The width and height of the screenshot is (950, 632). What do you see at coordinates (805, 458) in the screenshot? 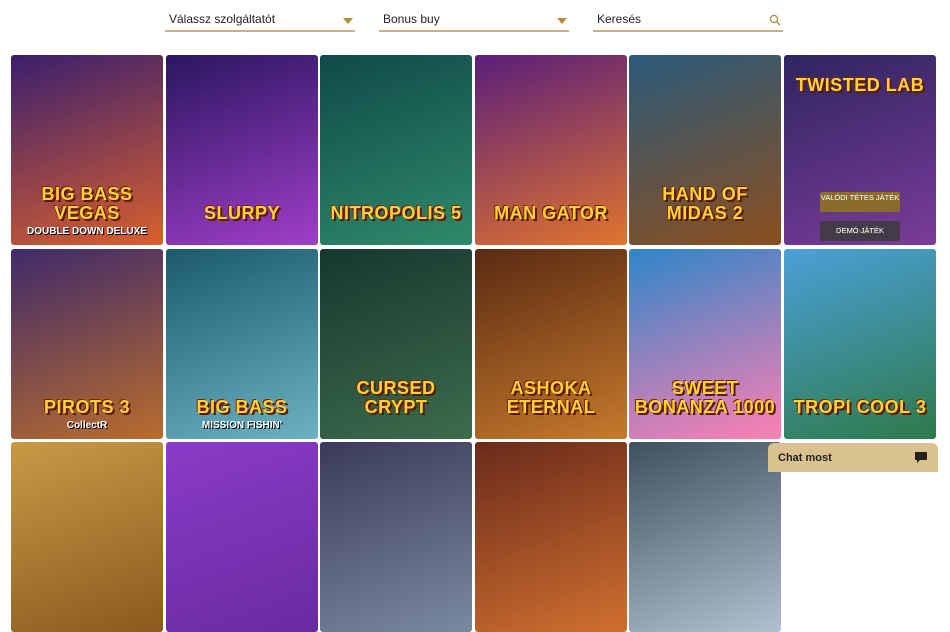
I see `chat-label: Chat most` at bounding box center [805, 458].